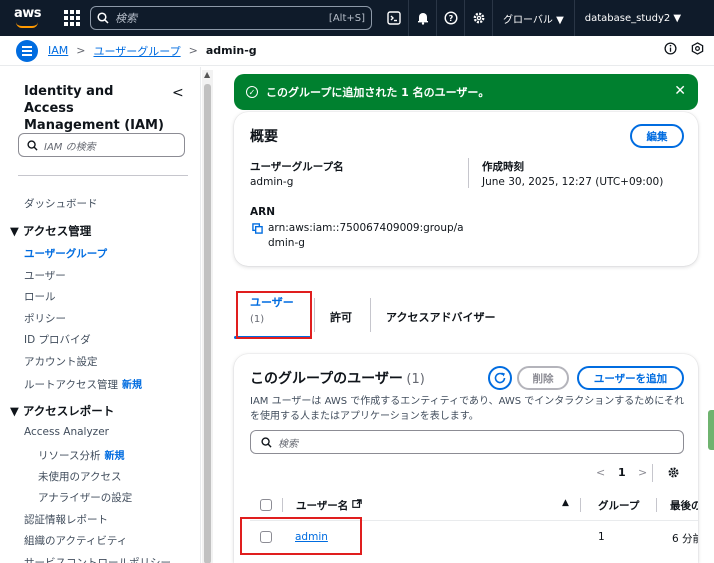  What do you see at coordinates (45, 275) in the screenshot?
I see `sidebar-item-users: ユーザー` at bounding box center [45, 275].